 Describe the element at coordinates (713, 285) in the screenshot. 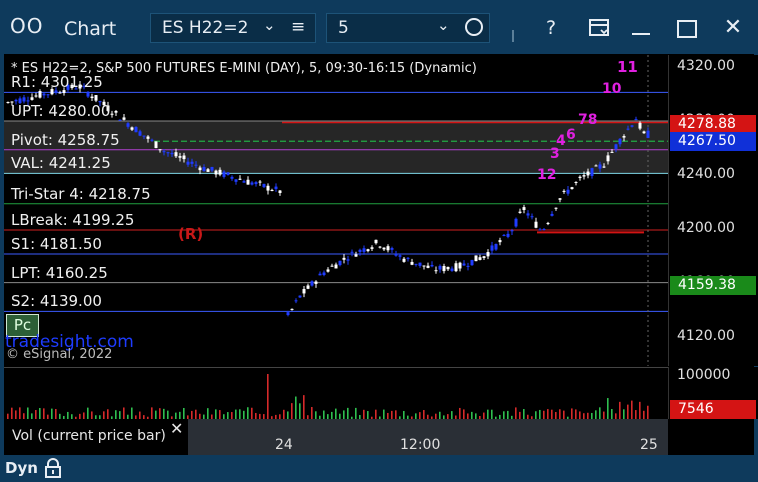

I see `price-marker: 4159.38` at that location.